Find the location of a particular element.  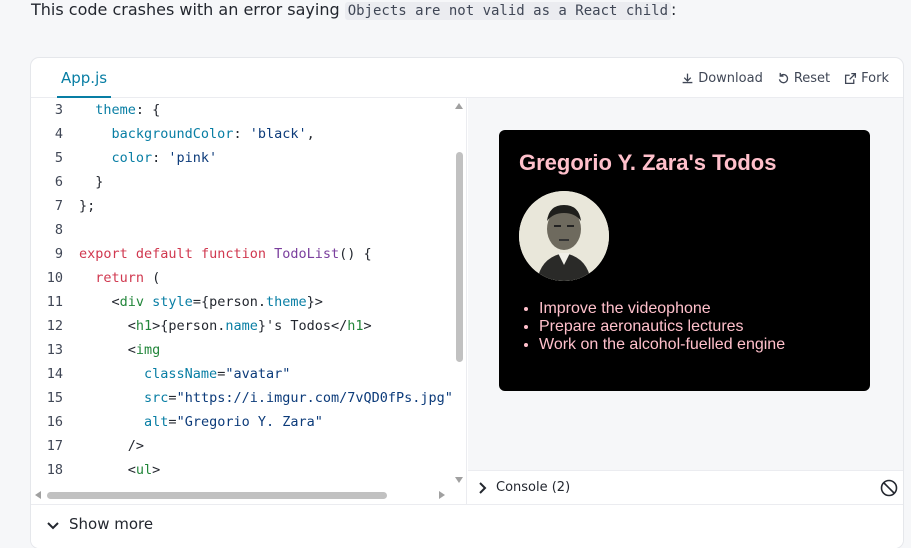

code-line: 7}; is located at coordinates (241, 206).